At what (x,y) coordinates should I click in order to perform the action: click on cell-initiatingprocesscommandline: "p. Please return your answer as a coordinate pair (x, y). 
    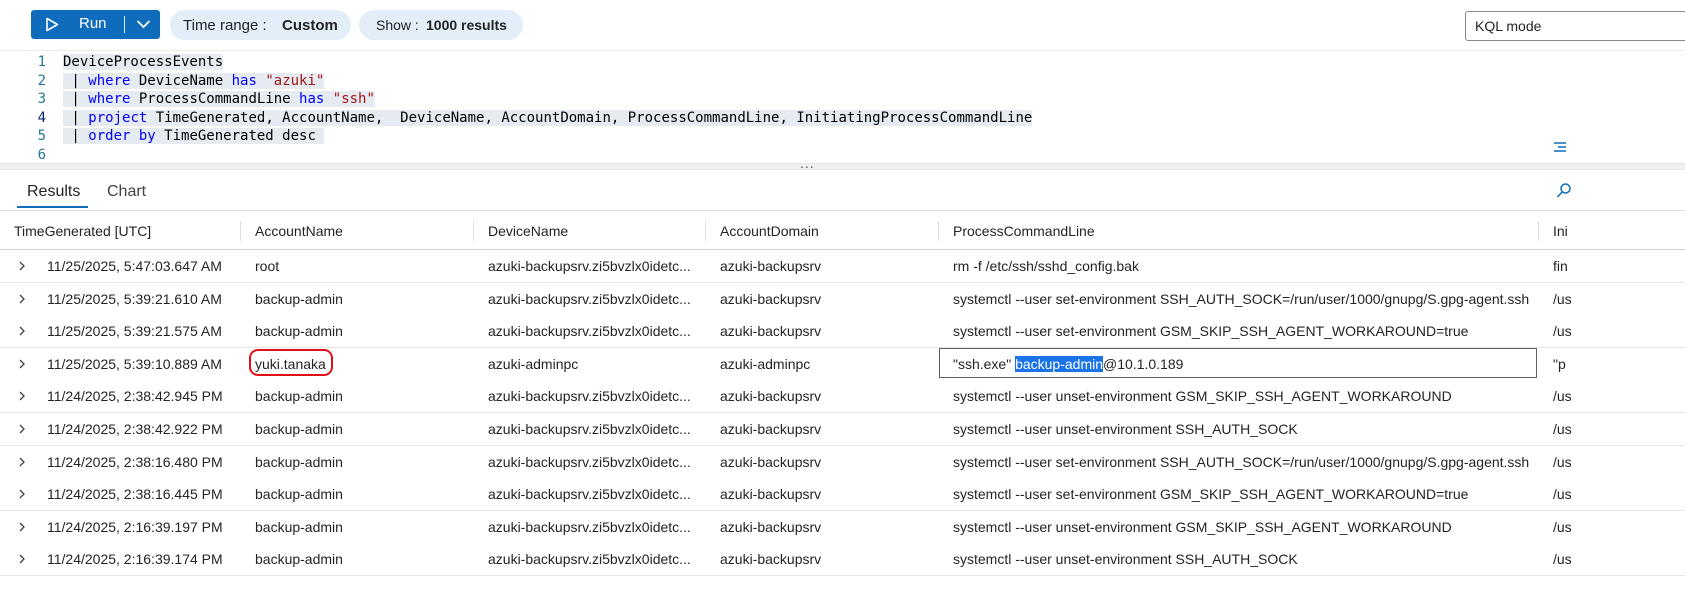
    Looking at the image, I should click on (1618, 364).